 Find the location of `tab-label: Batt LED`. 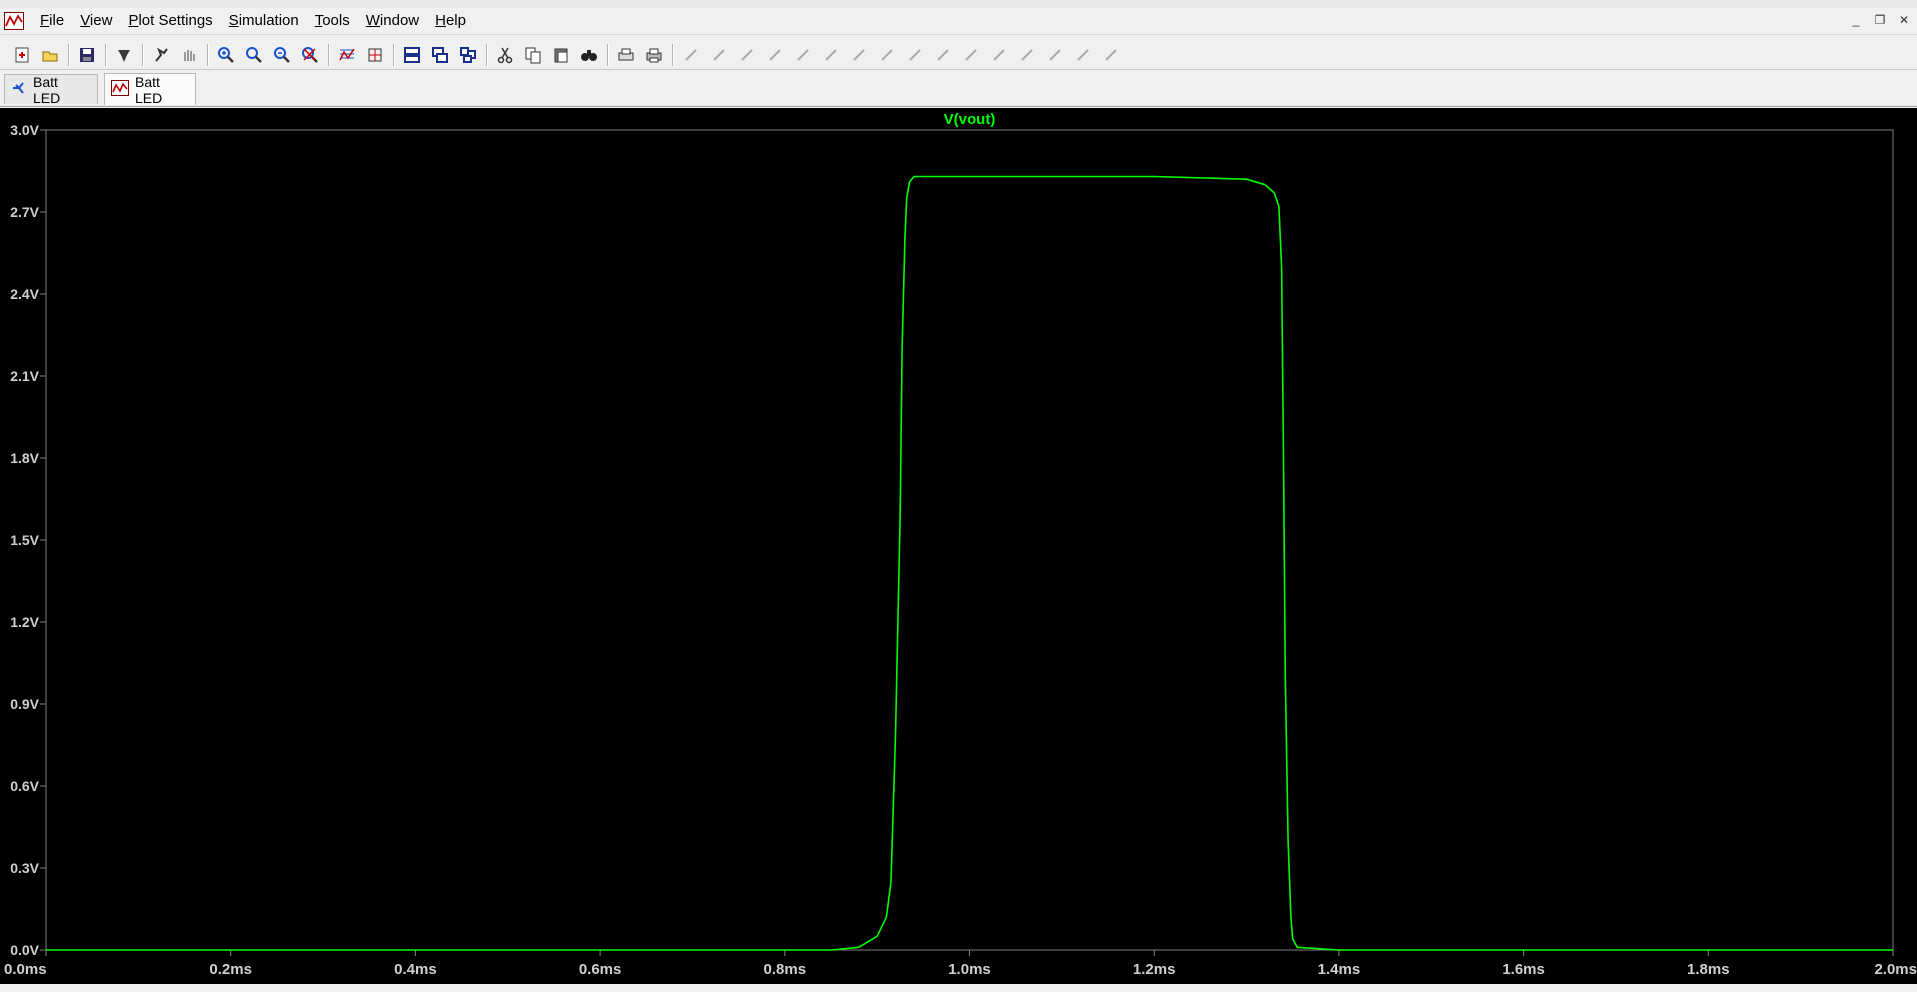

tab-label: Batt LED is located at coordinates (149, 89).